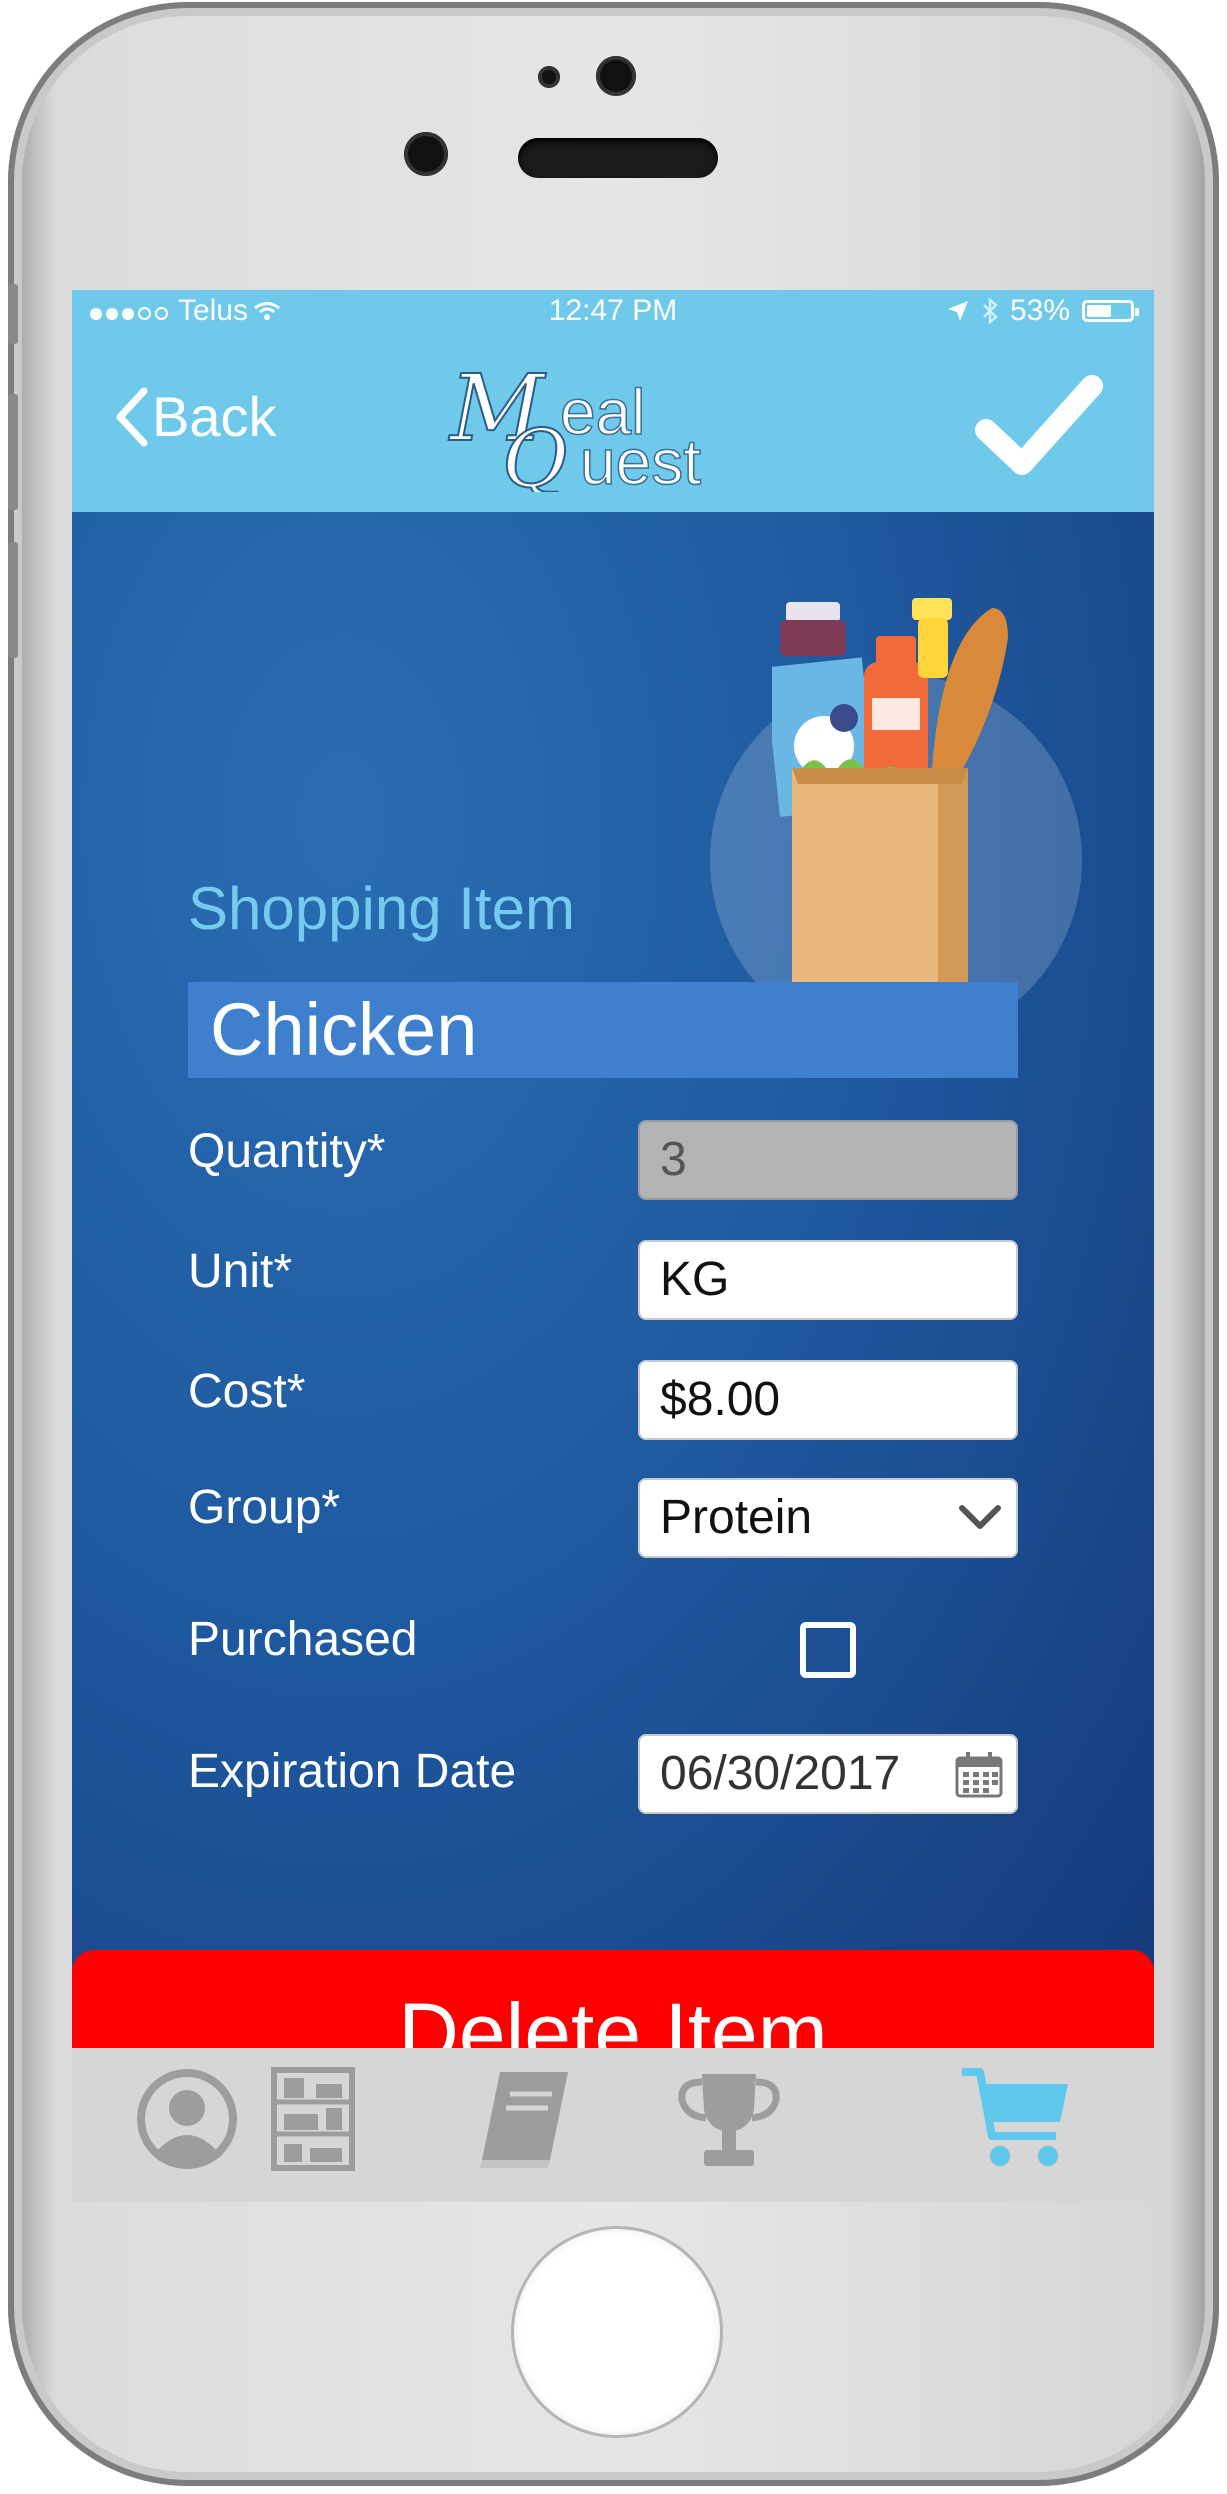  What do you see at coordinates (313, 2119) in the screenshot?
I see `pantry-icon` at bounding box center [313, 2119].